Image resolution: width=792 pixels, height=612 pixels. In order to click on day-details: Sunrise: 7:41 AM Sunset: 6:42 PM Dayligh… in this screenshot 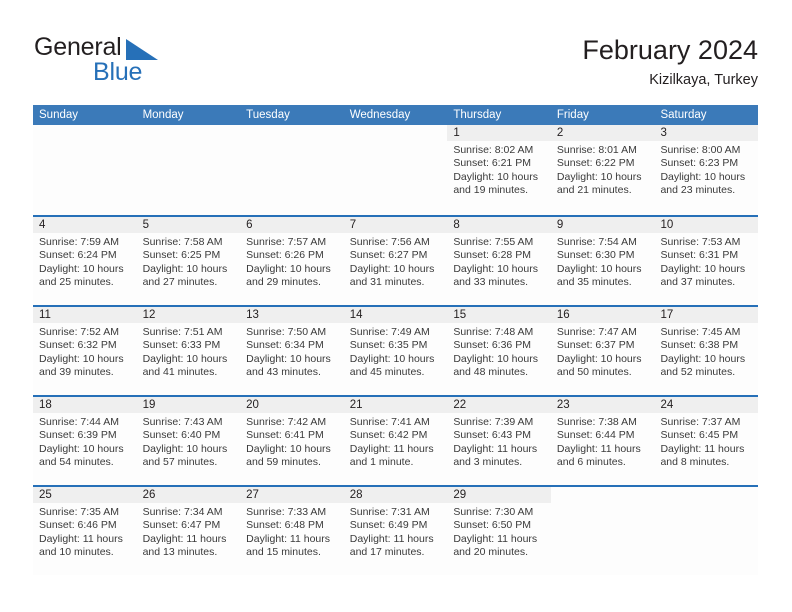, I will do `click(396, 441)`.